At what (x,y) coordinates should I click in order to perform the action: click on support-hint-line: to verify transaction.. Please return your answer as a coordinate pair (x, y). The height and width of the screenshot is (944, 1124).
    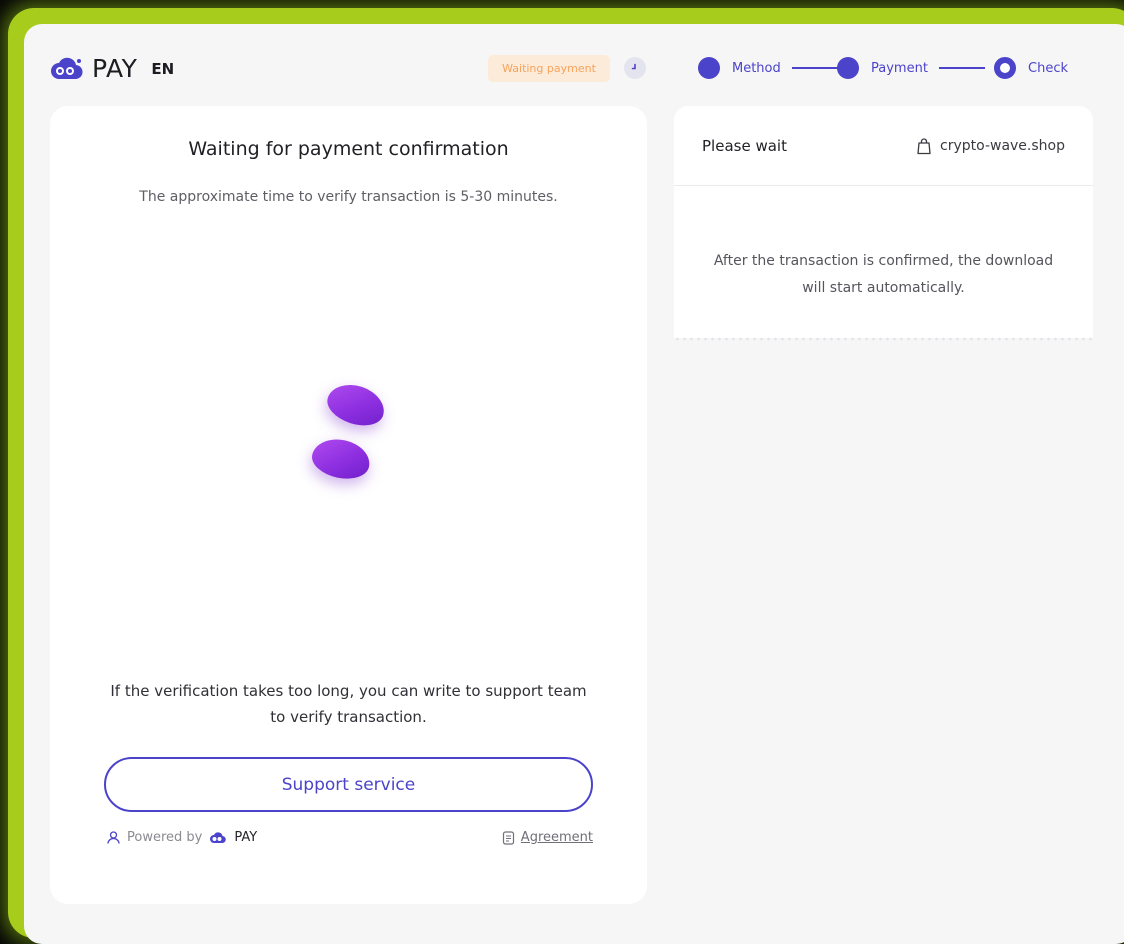
    Looking at the image, I should click on (348, 717).